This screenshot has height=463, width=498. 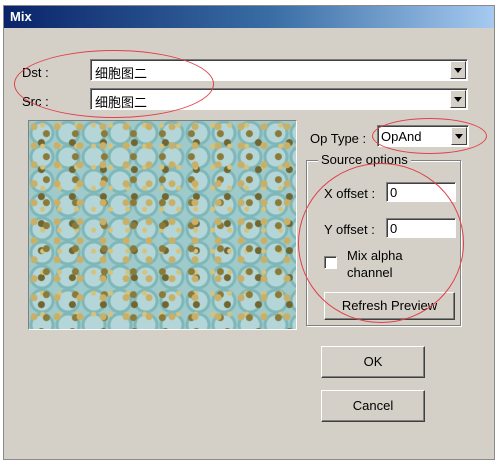 What do you see at coordinates (121, 73) in the screenshot?
I see `dst-value: 细胞图二` at bounding box center [121, 73].